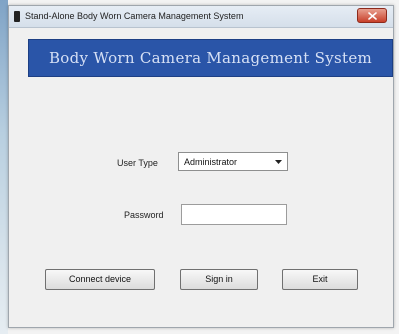 The image size is (399, 334). Describe the element at coordinates (219, 279) in the screenshot. I see `sign-in-button: Sign in` at that location.